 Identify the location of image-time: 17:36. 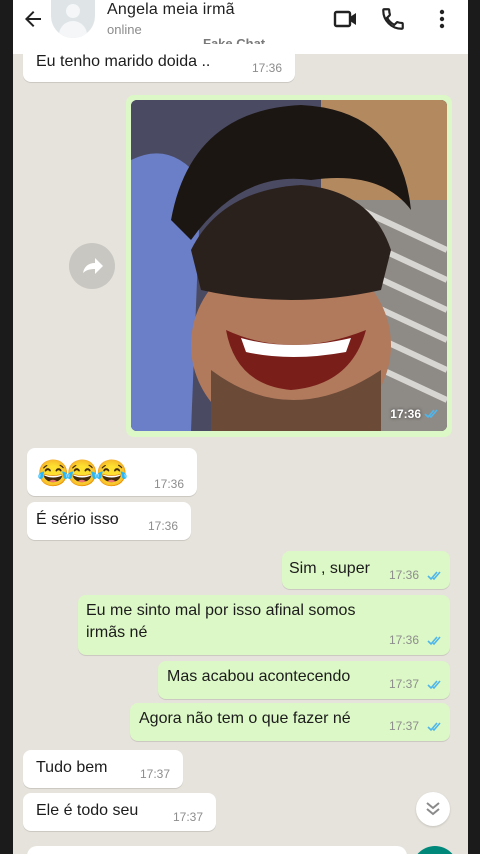
(405, 414).